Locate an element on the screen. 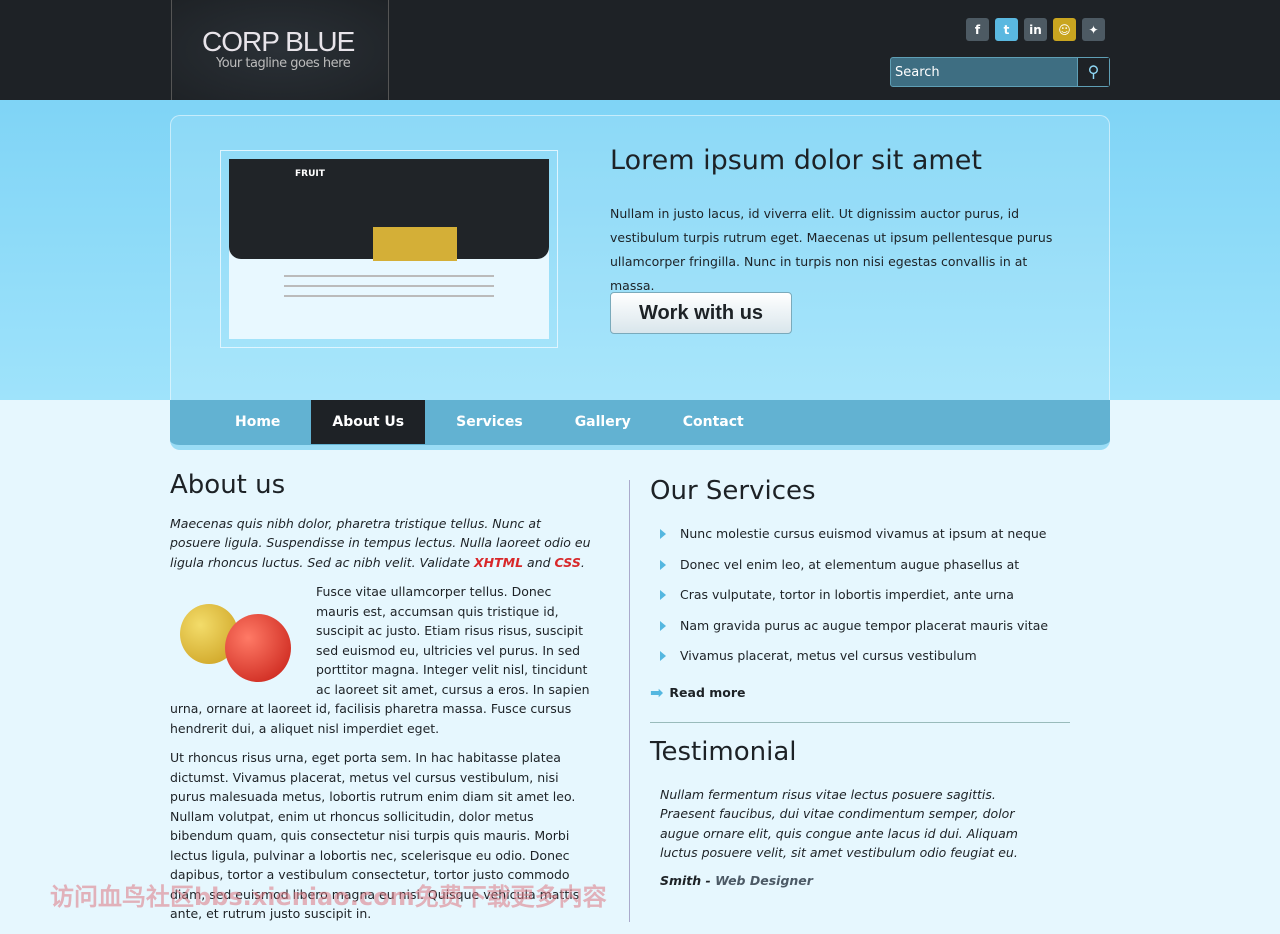 The height and width of the screenshot is (934, 1280). author-role: Web Designer is located at coordinates (764, 880).